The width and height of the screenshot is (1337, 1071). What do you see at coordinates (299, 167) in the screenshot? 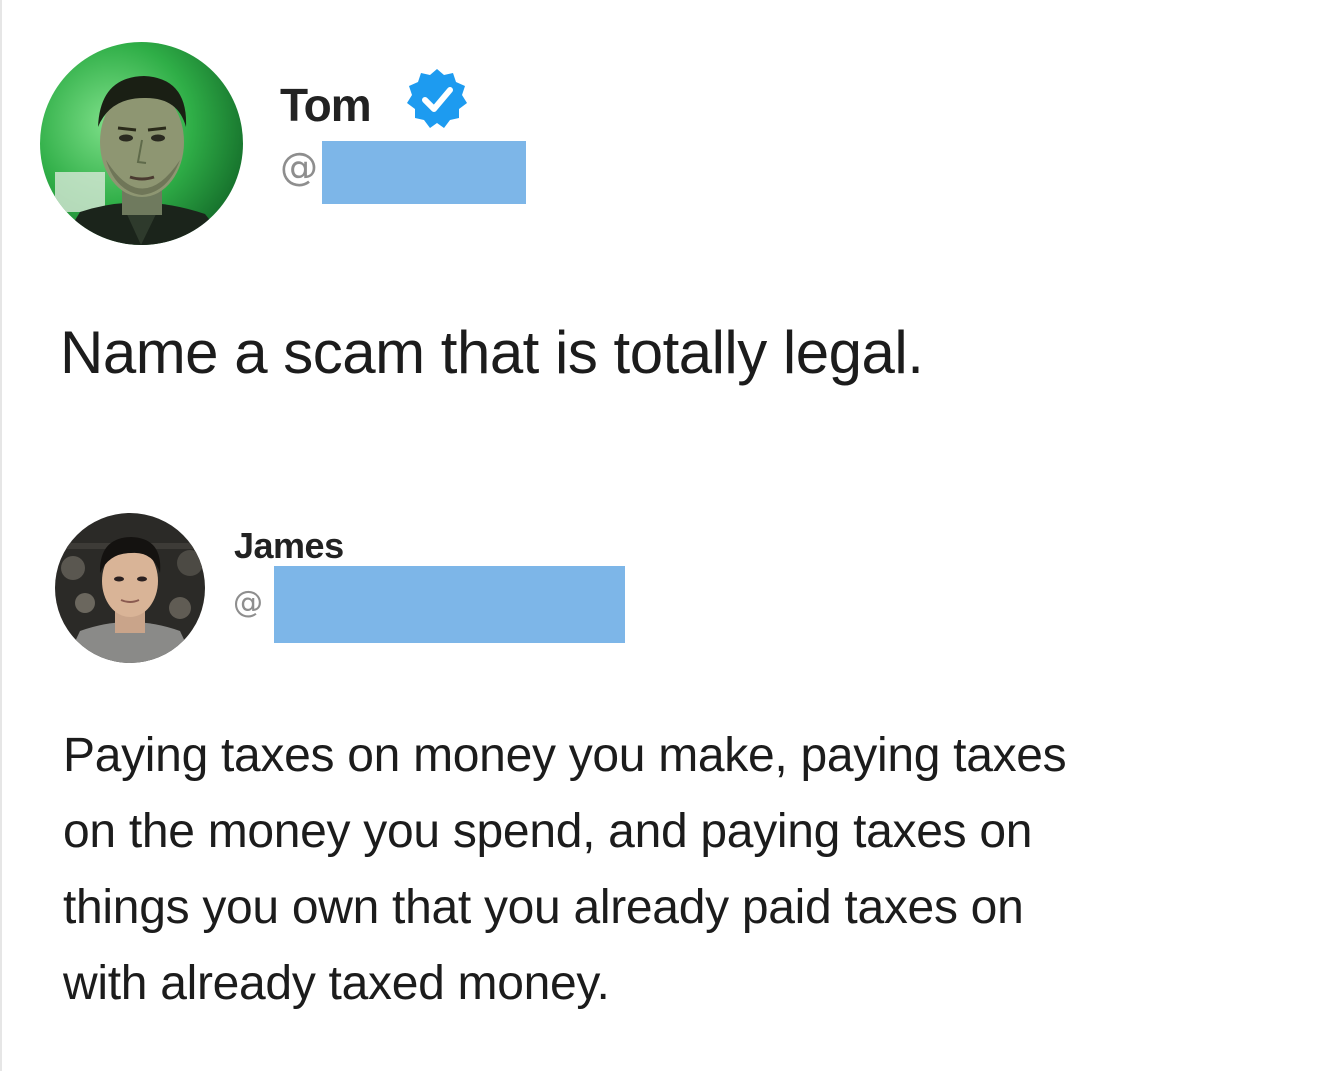
I see `tom-handle-prefix: @` at bounding box center [299, 167].